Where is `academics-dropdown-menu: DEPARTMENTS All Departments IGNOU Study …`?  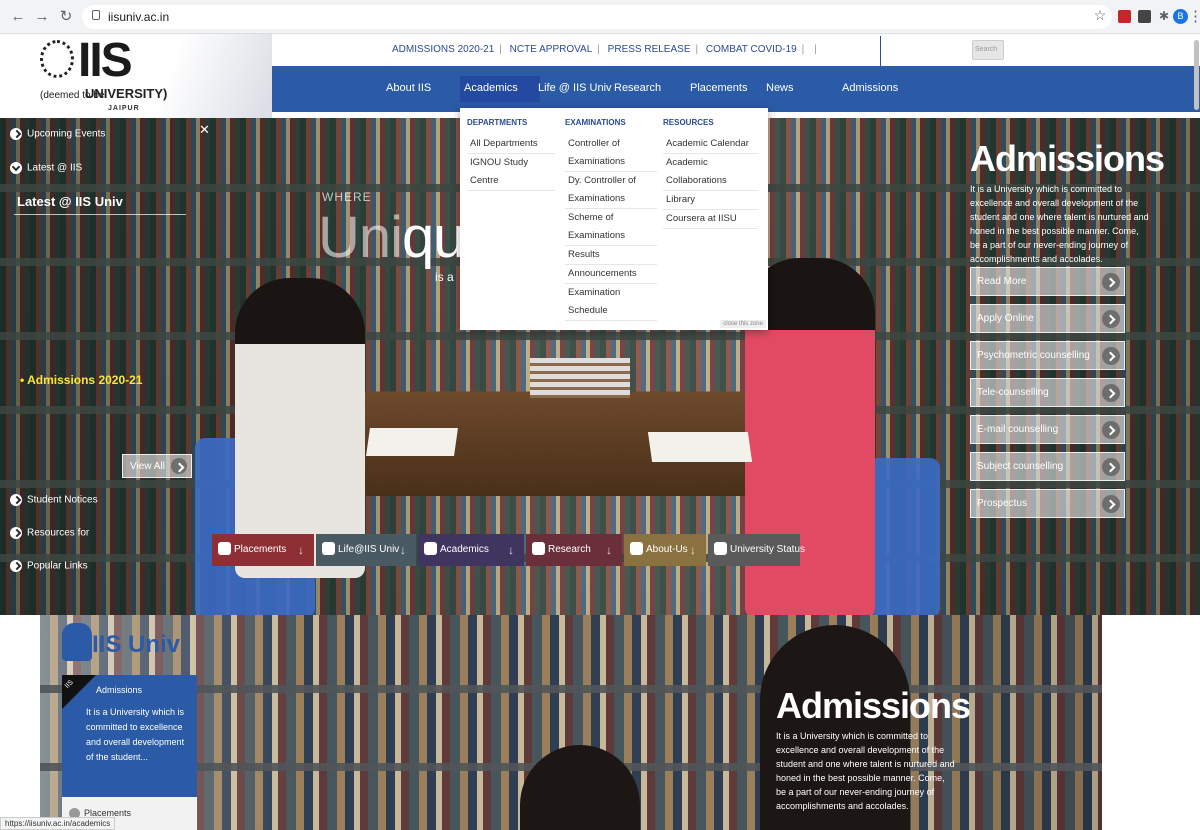 academics-dropdown-menu: DEPARTMENTS All Departments IGNOU Study … is located at coordinates (614, 219).